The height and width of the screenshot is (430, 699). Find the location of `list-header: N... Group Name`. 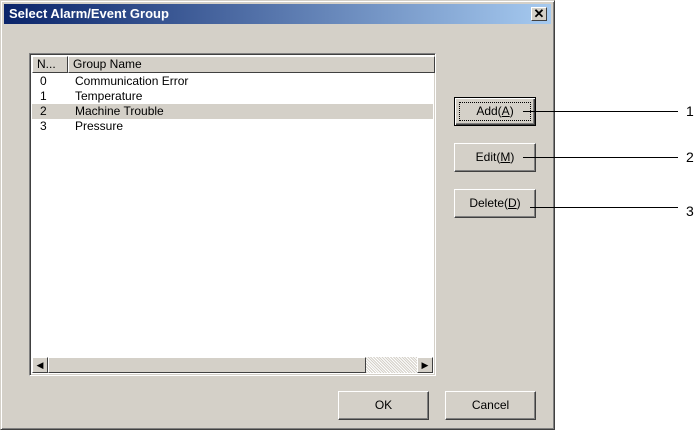

list-header: N... Group Name is located at coordinates (233, 64).